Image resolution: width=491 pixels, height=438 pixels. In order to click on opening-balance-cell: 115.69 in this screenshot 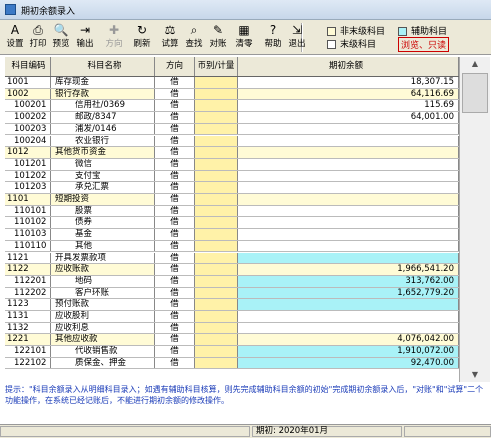, I will do `click(348, 106)`.